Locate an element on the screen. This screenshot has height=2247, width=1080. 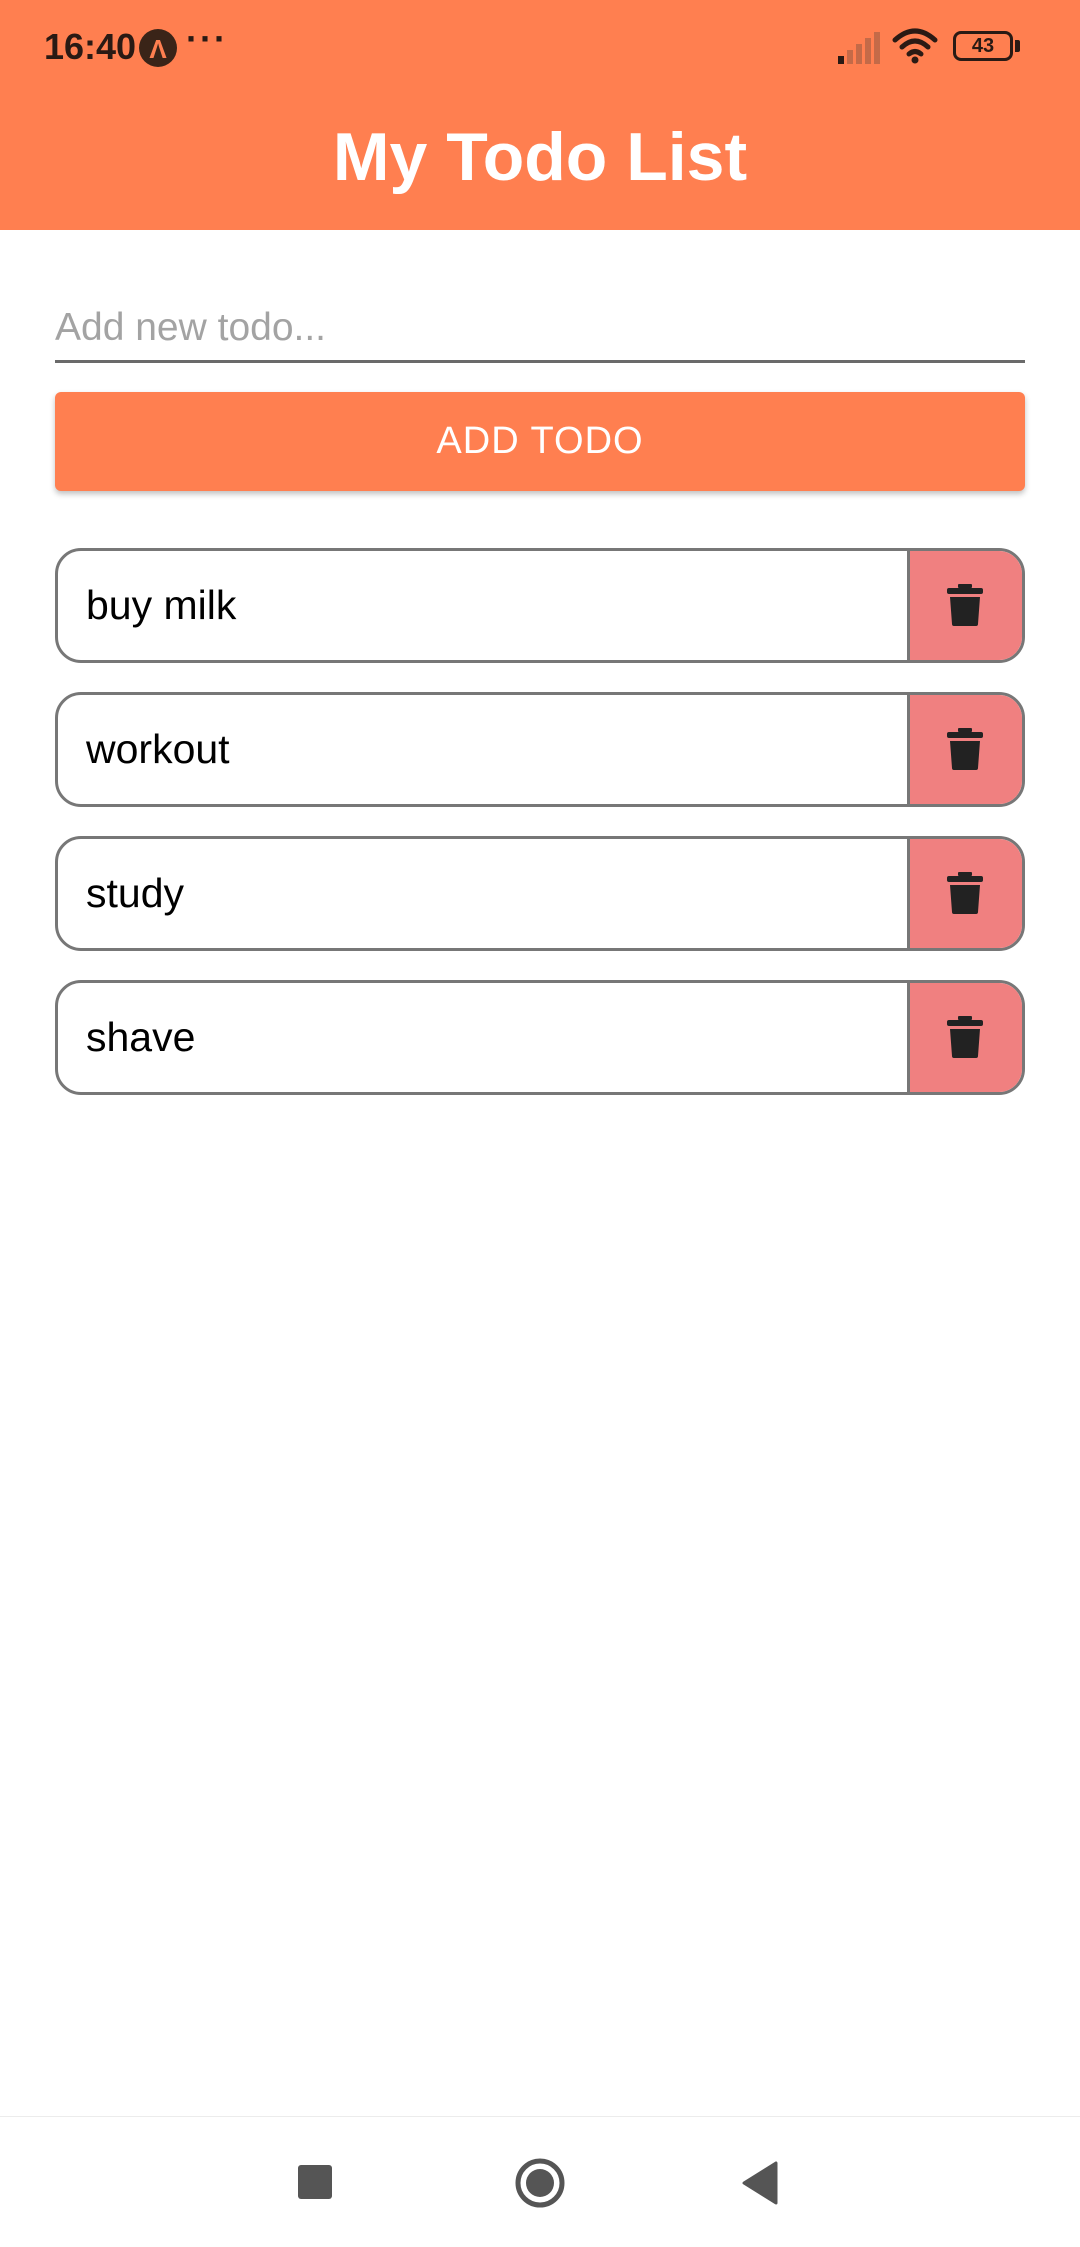
app-notification-icon: Λ is located at coordinates (158, 48).